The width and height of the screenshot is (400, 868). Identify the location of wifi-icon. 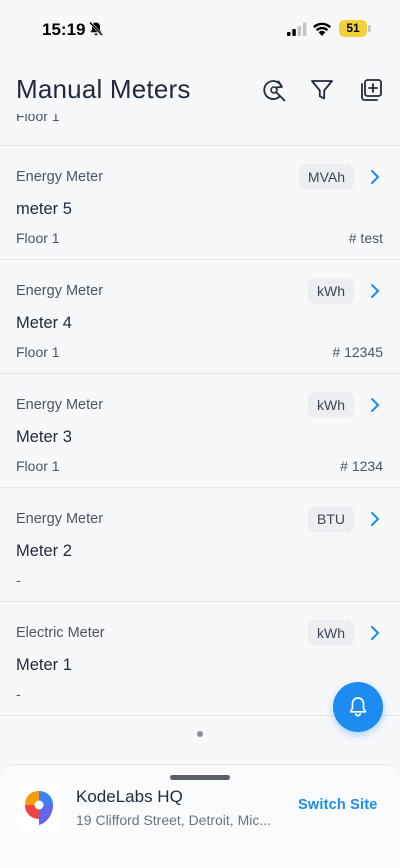
(322, 29).